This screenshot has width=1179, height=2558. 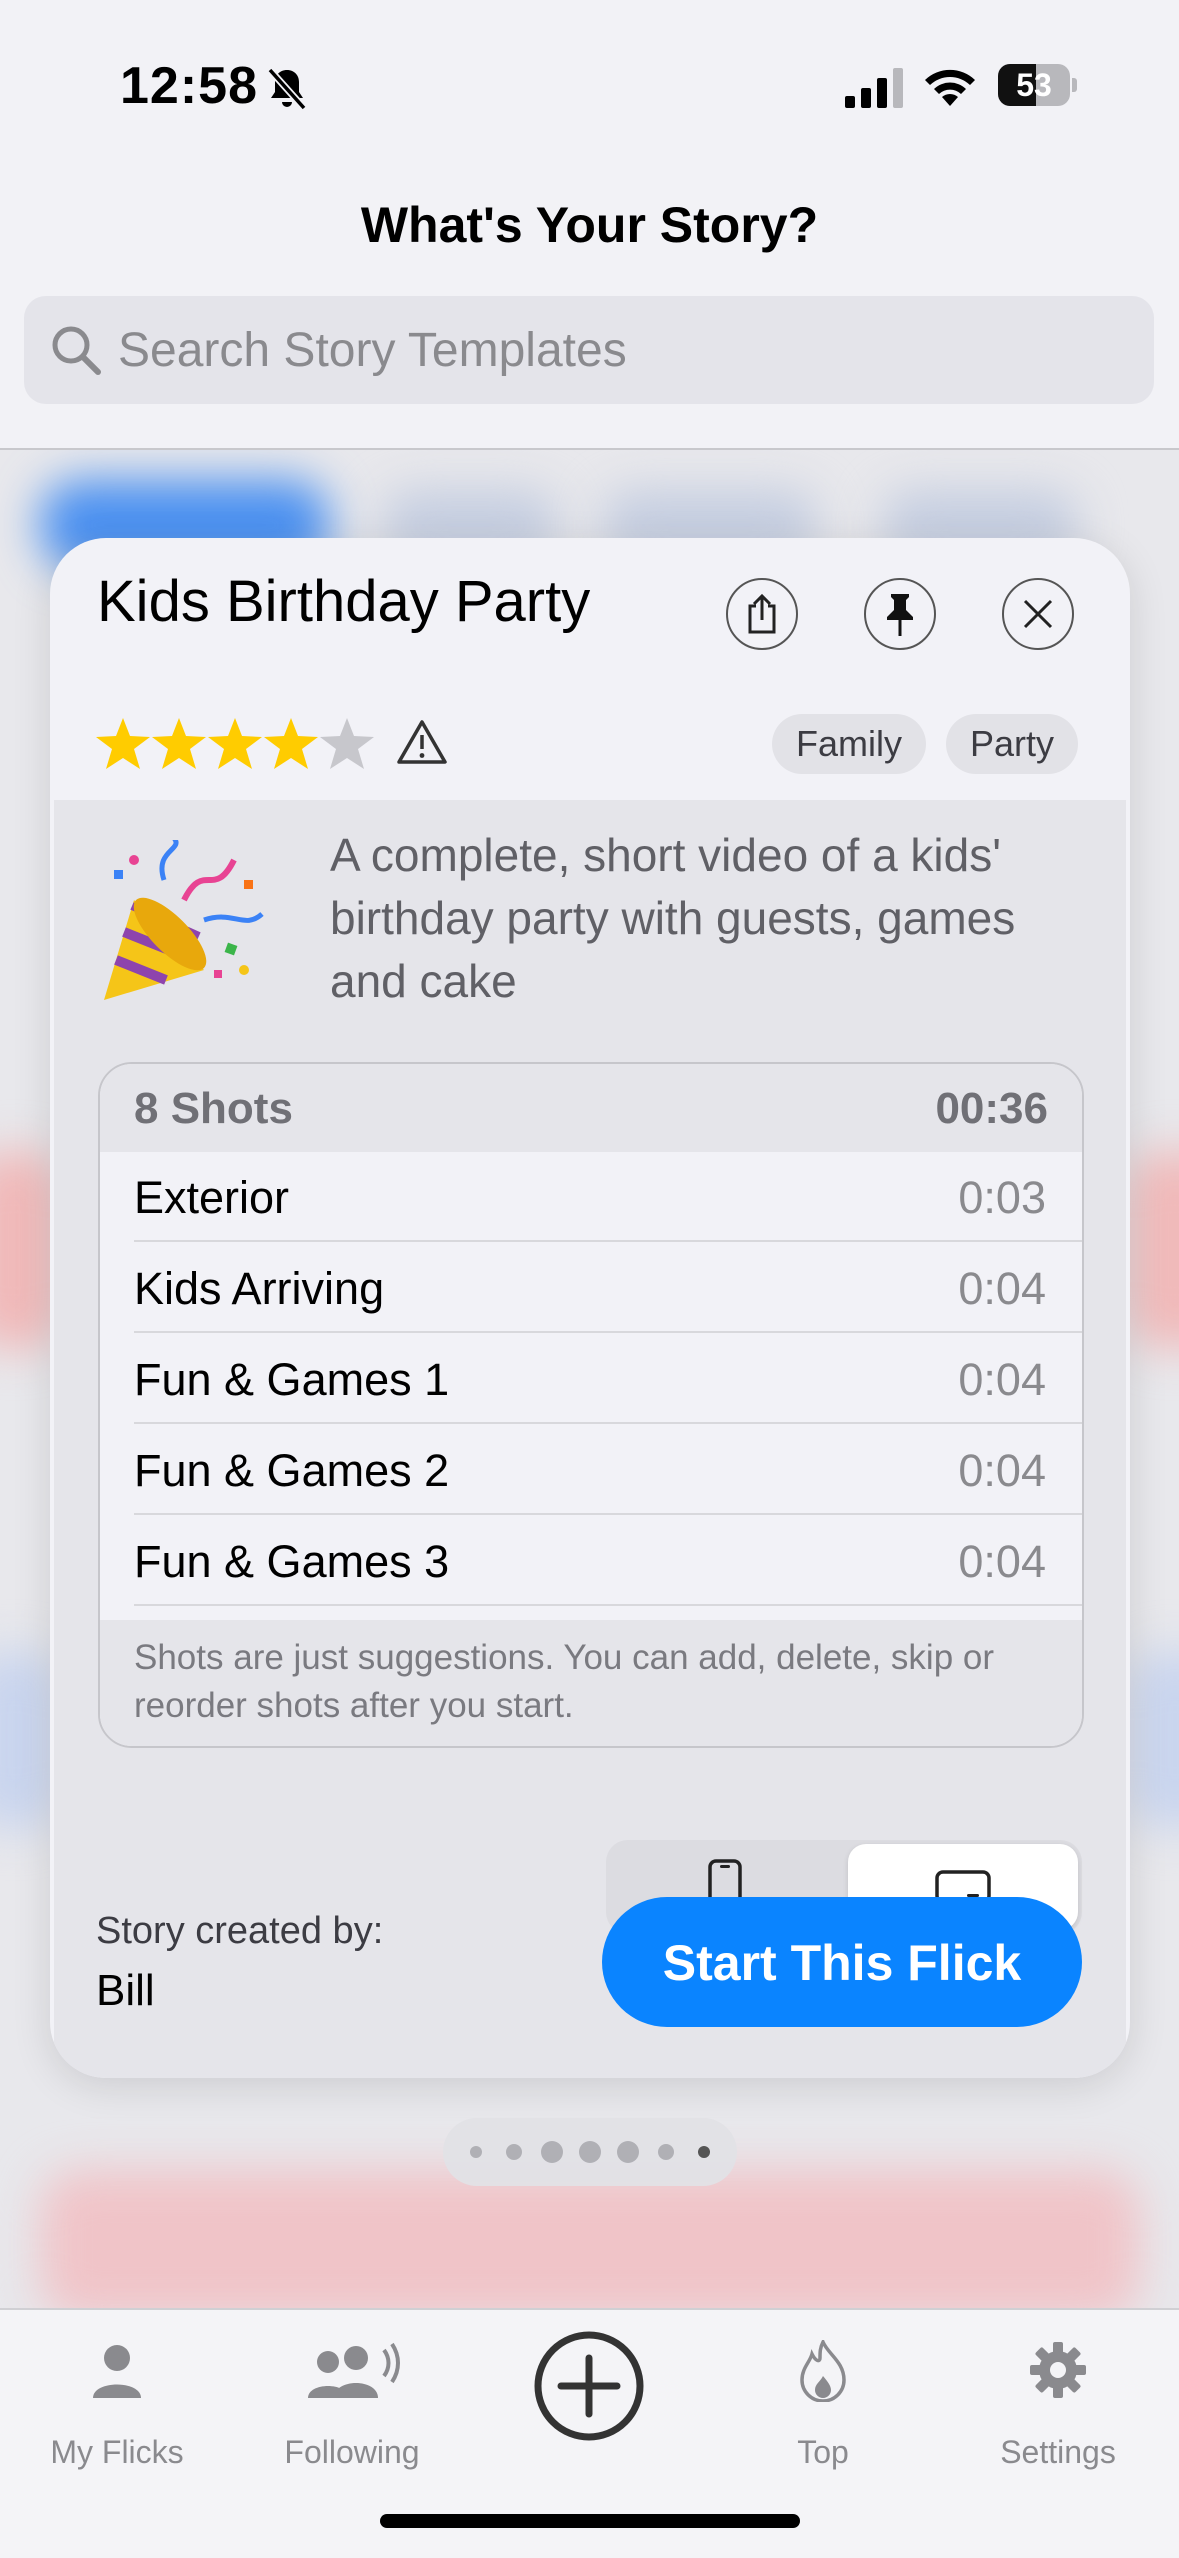 What do you see at coordinates (117, 2371) in the screenshot?
I see `person-icon` at bounding box center [117, 2371].